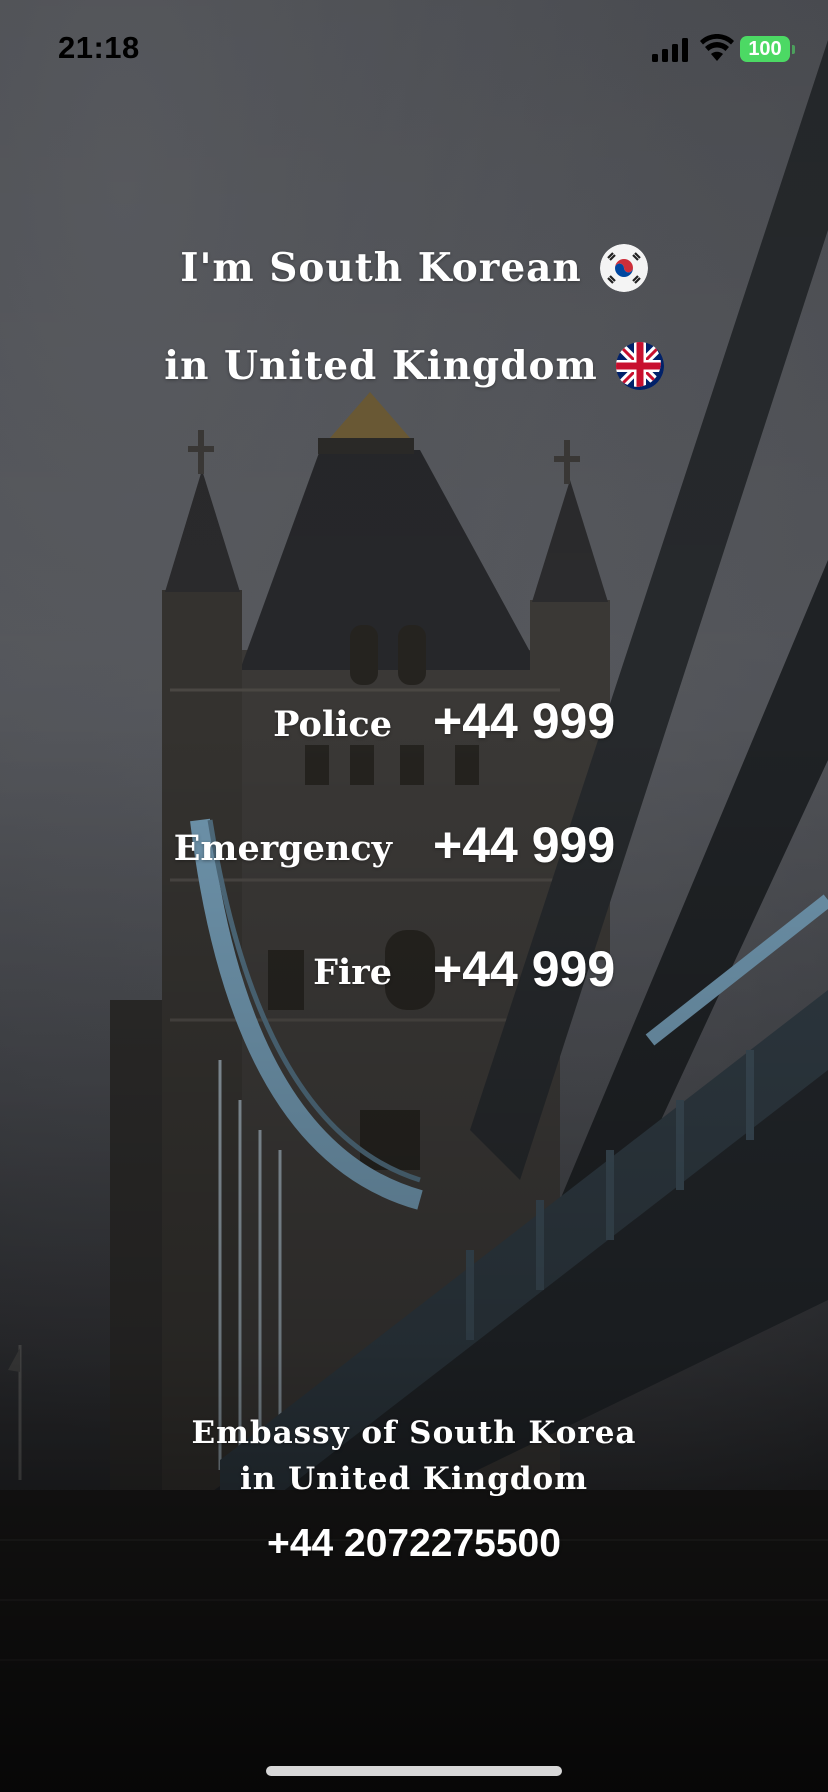 The image size is (828, 1792). I want to click on fire-number: +44 999, so click(524, 969).